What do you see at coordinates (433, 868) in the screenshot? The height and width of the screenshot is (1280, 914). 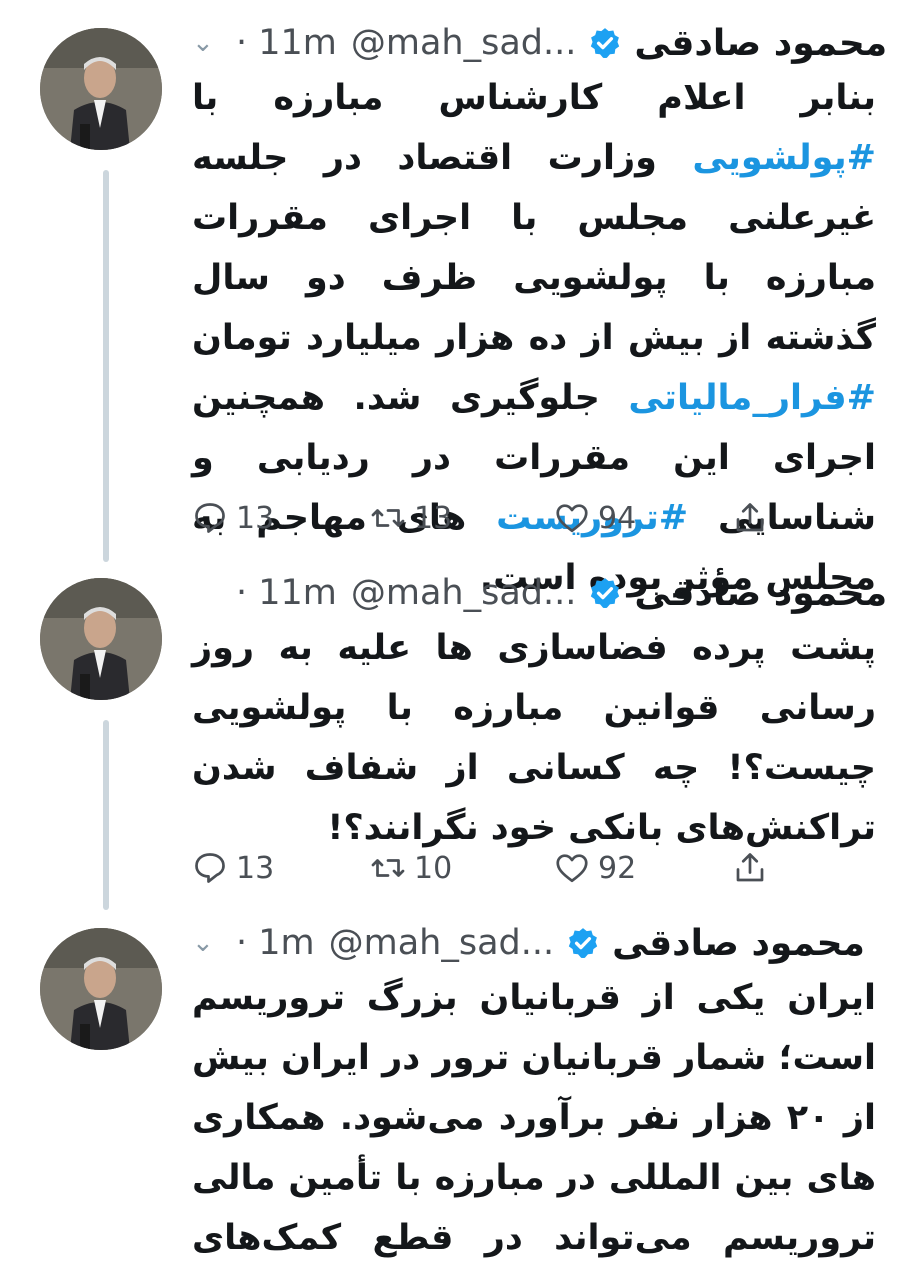 I see `retweet-count: 10` at bounding box center [433, 868].